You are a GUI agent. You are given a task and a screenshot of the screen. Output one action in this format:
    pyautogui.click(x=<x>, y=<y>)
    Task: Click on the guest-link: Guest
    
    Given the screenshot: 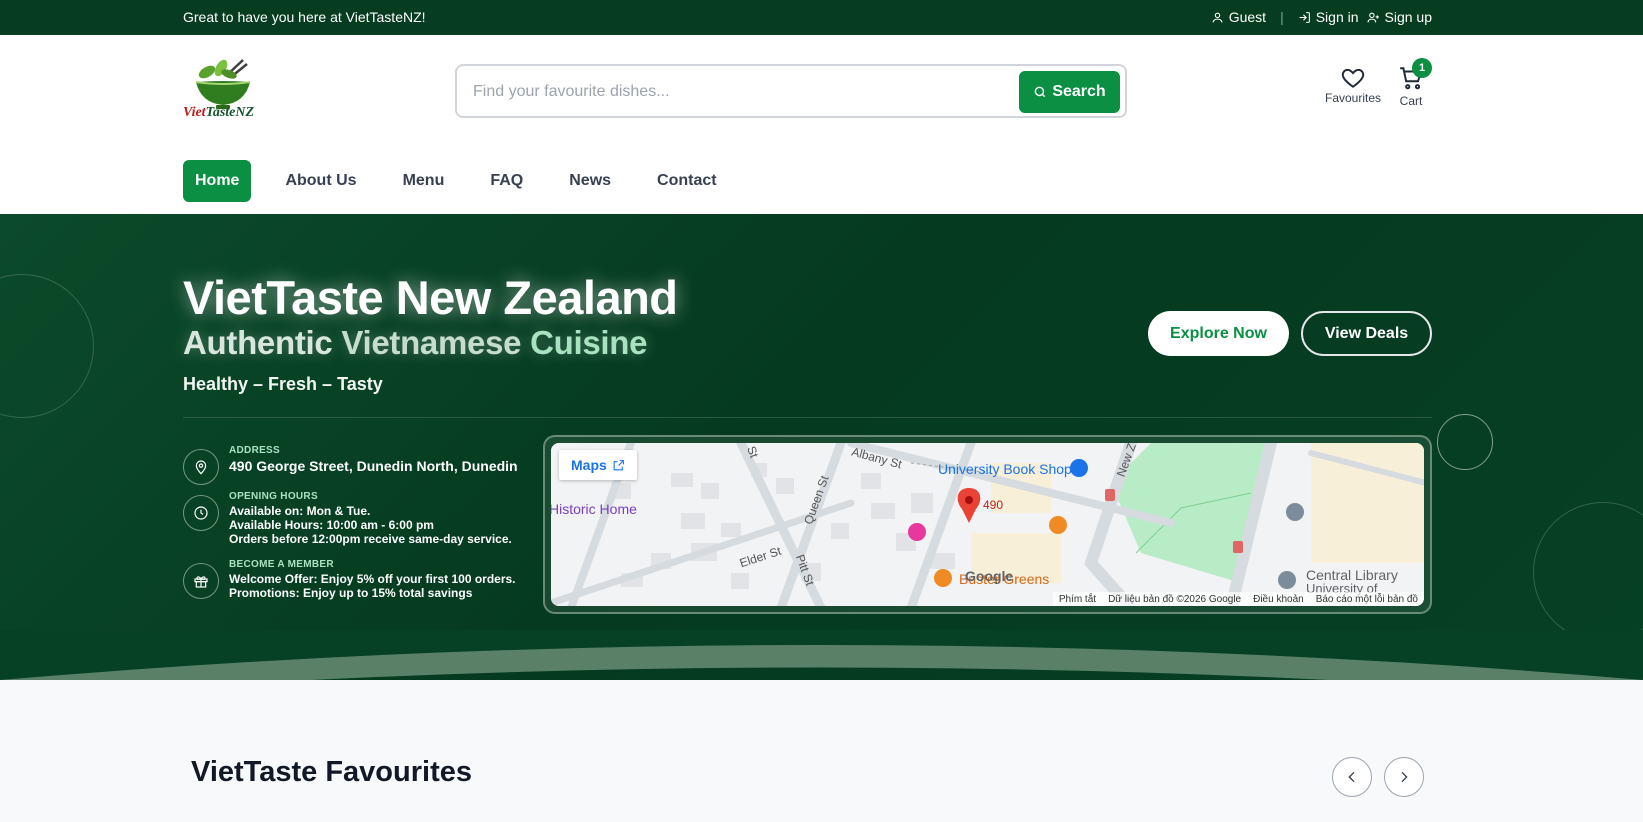 What is the action you would take?
    pyautogui.click(x=1238, y=17)
    